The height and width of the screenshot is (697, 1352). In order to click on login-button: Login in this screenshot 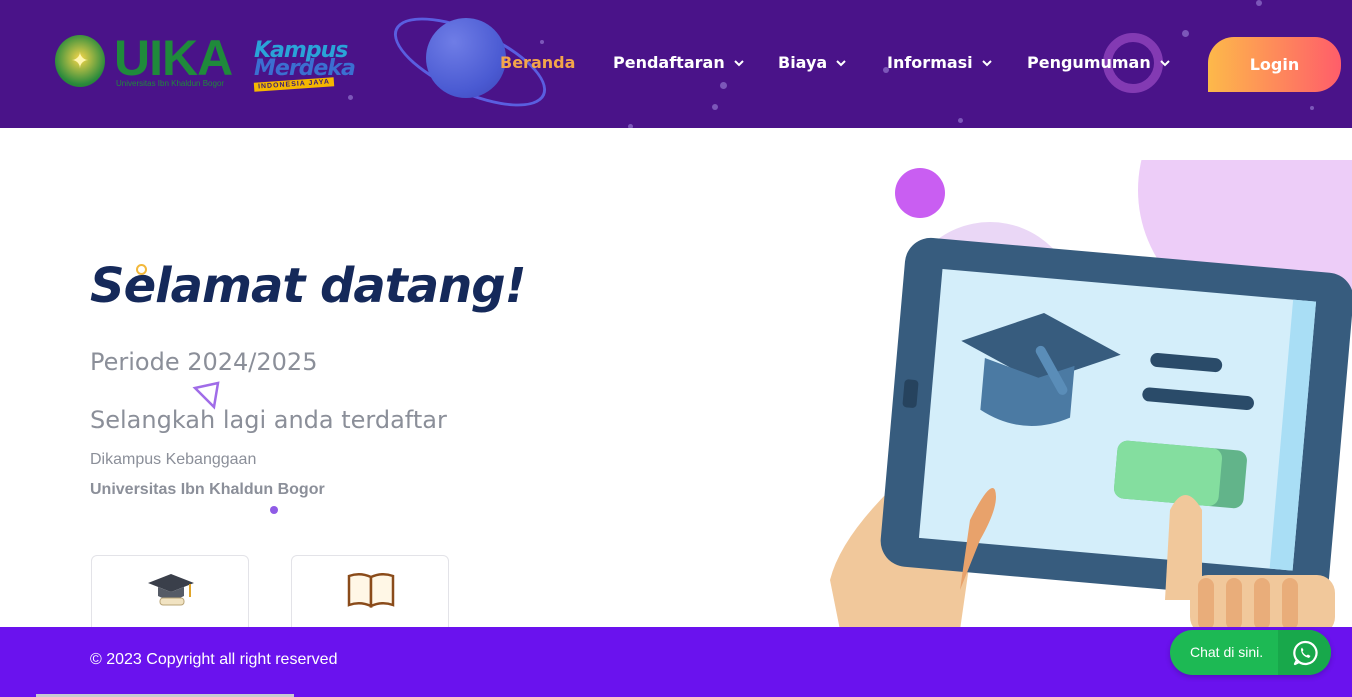, I will do `click(1274, 64)`.